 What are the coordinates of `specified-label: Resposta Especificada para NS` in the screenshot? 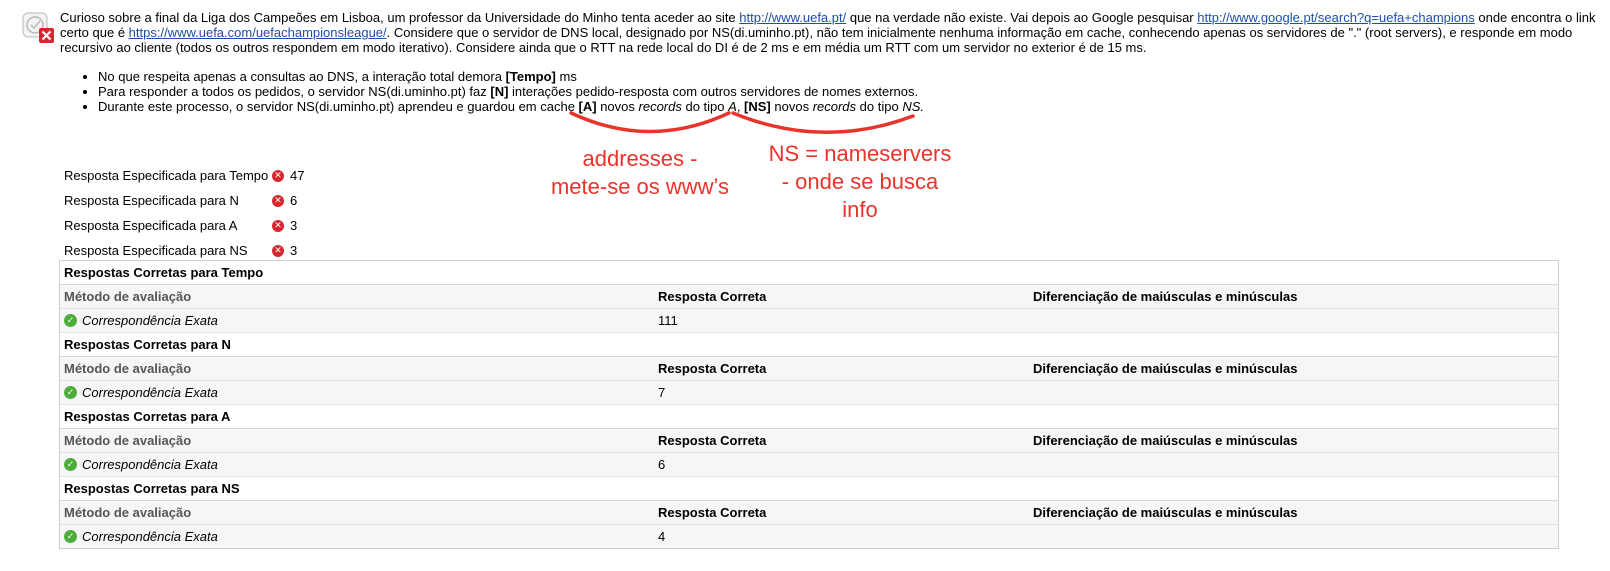 It's located at (156, 250).